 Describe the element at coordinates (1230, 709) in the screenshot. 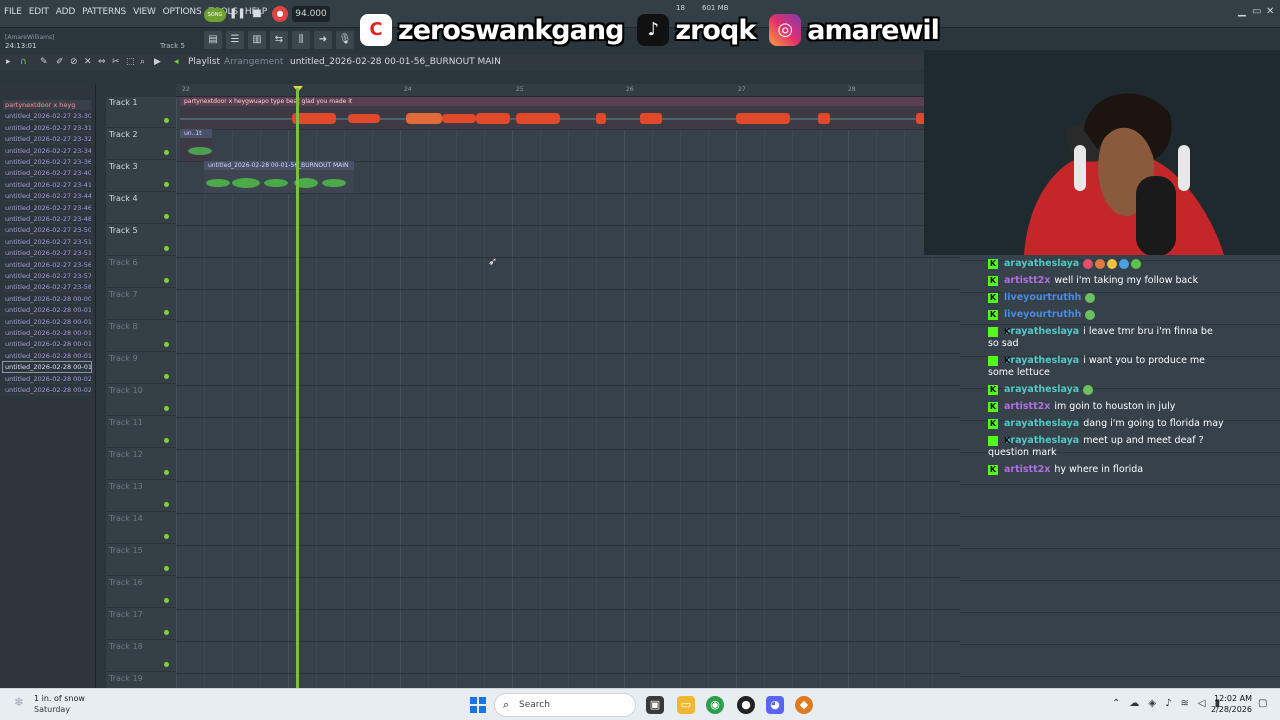

I see `clock-date: 2/28/2026` at that location.